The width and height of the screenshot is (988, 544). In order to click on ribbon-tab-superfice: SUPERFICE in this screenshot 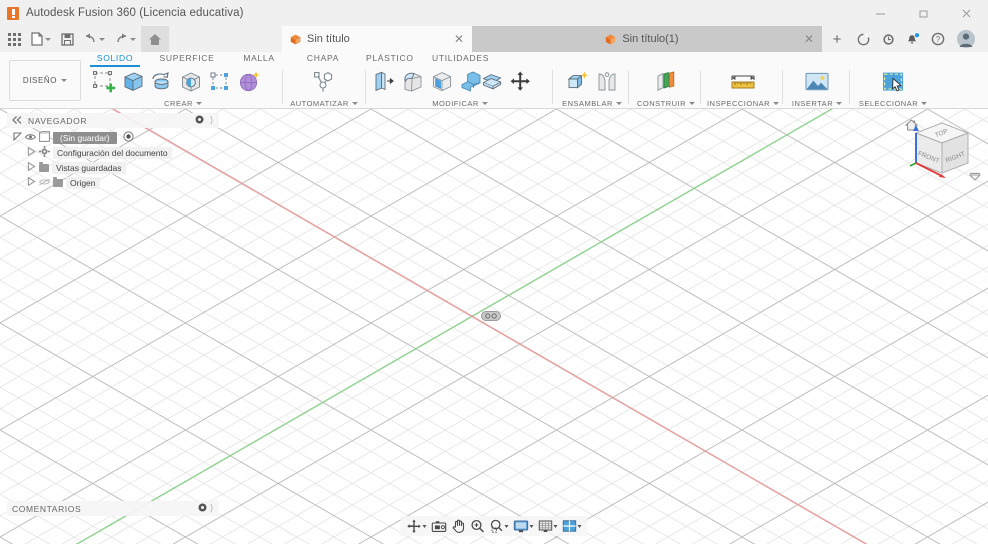, I will do `click(187, 59)`.